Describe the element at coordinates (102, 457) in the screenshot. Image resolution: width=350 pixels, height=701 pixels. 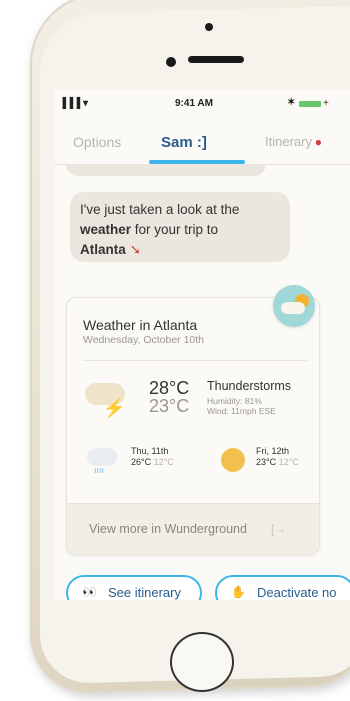
I see `rain-cloud-icon` at that location.